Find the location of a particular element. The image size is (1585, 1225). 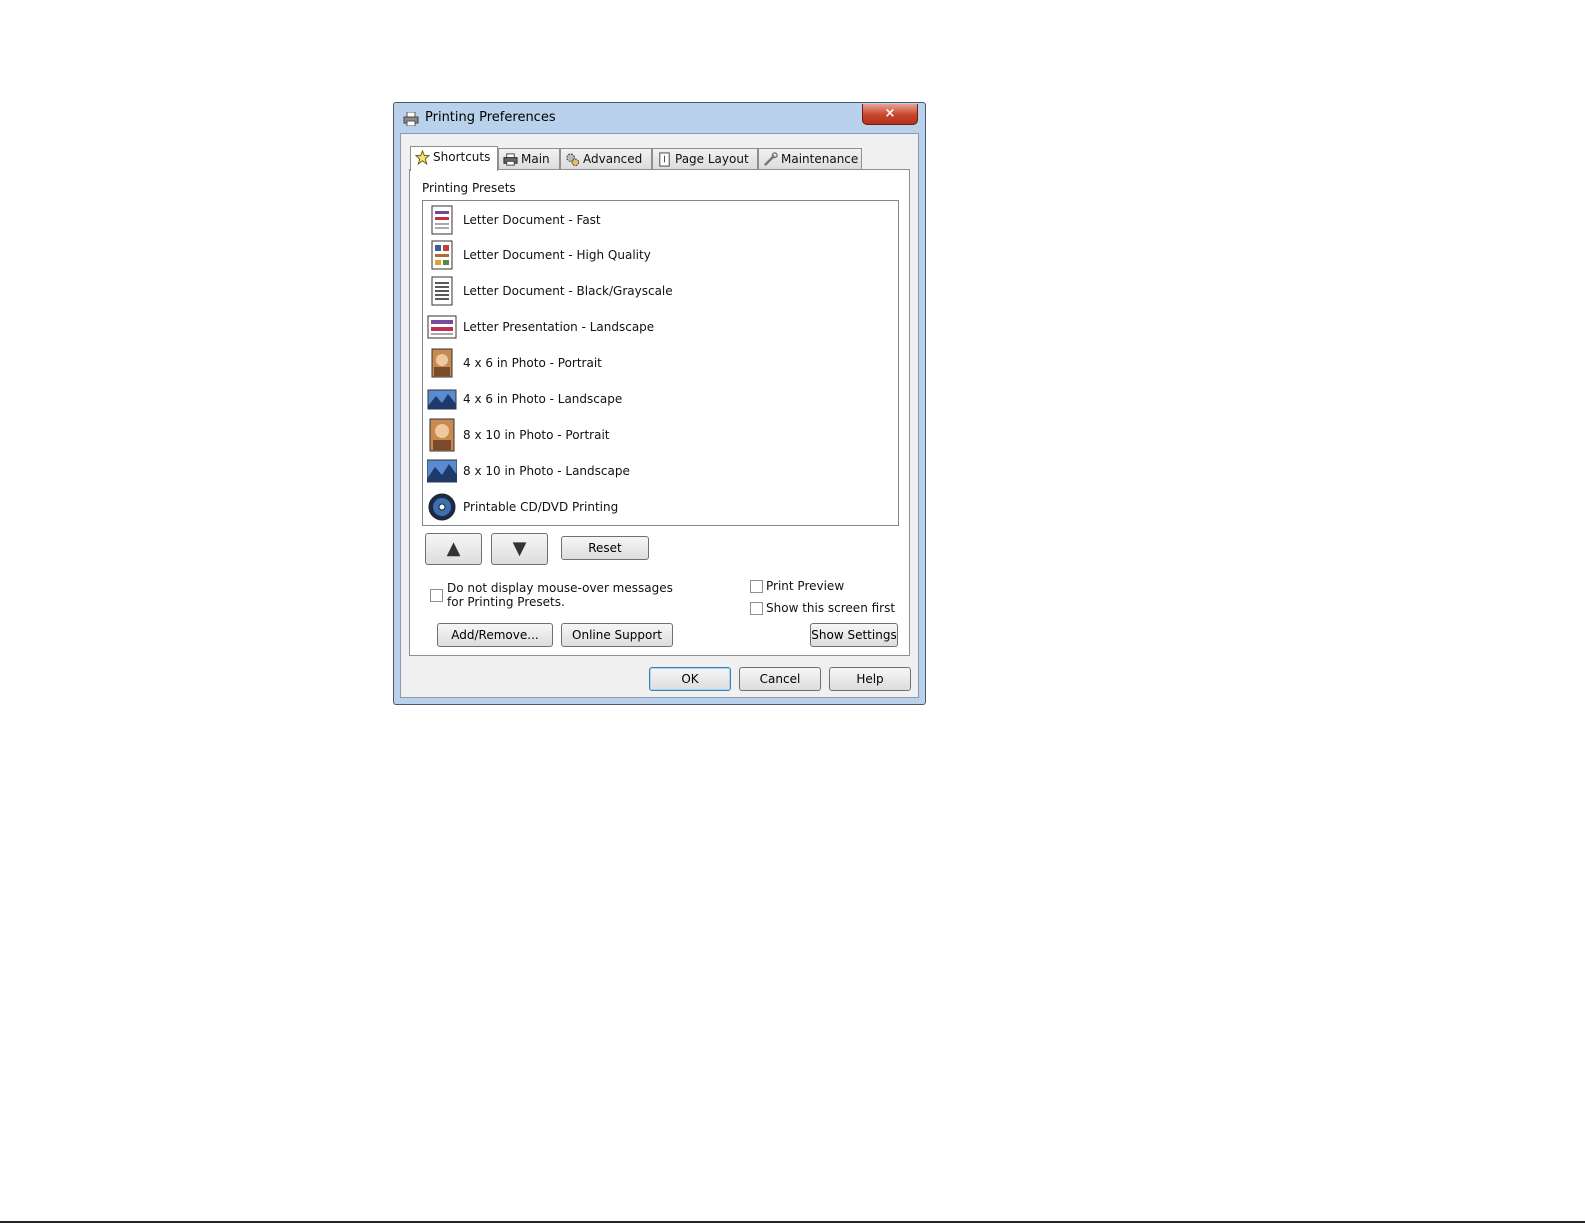

tab-main-label: Main is located at coordinates (535, 159).